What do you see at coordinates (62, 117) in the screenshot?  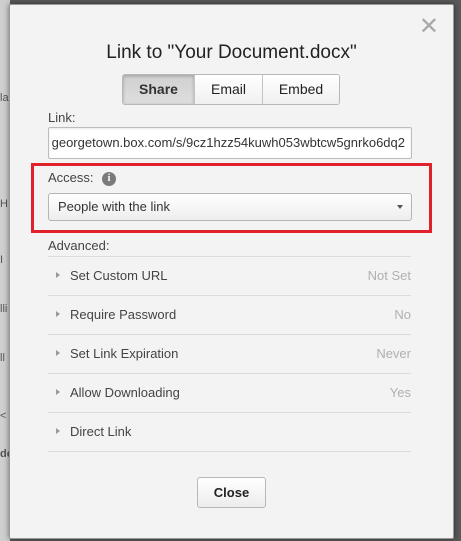 I see `link-label: Link:` at bounding box center [62, 117].